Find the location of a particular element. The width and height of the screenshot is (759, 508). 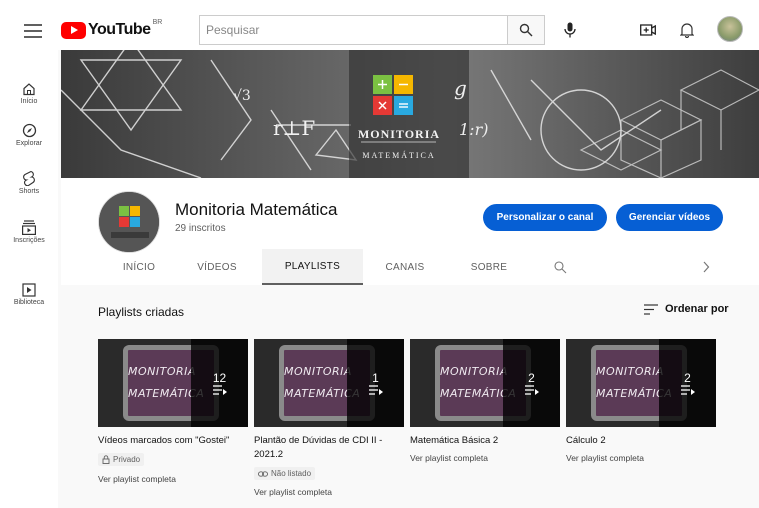

account-avatar is located at coordinates (730, 29).